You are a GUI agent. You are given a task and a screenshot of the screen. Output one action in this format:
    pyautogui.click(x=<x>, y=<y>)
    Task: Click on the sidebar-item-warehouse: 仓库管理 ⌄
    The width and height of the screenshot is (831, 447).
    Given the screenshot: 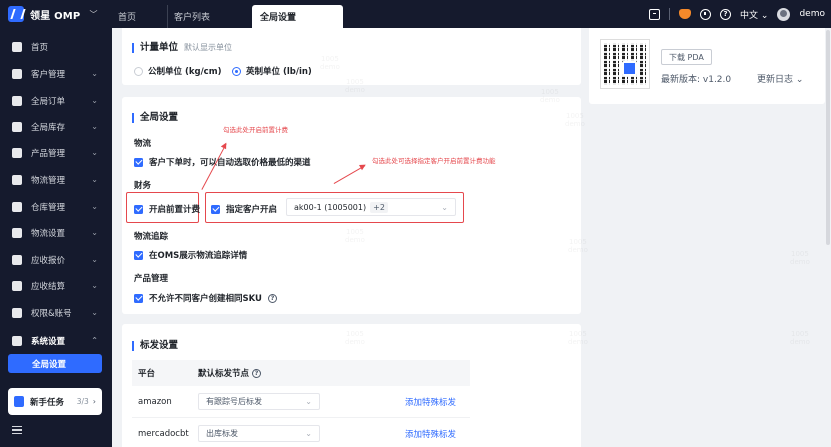 What is the action you would take?
    pyautogui.click(x=56, y=207)
    